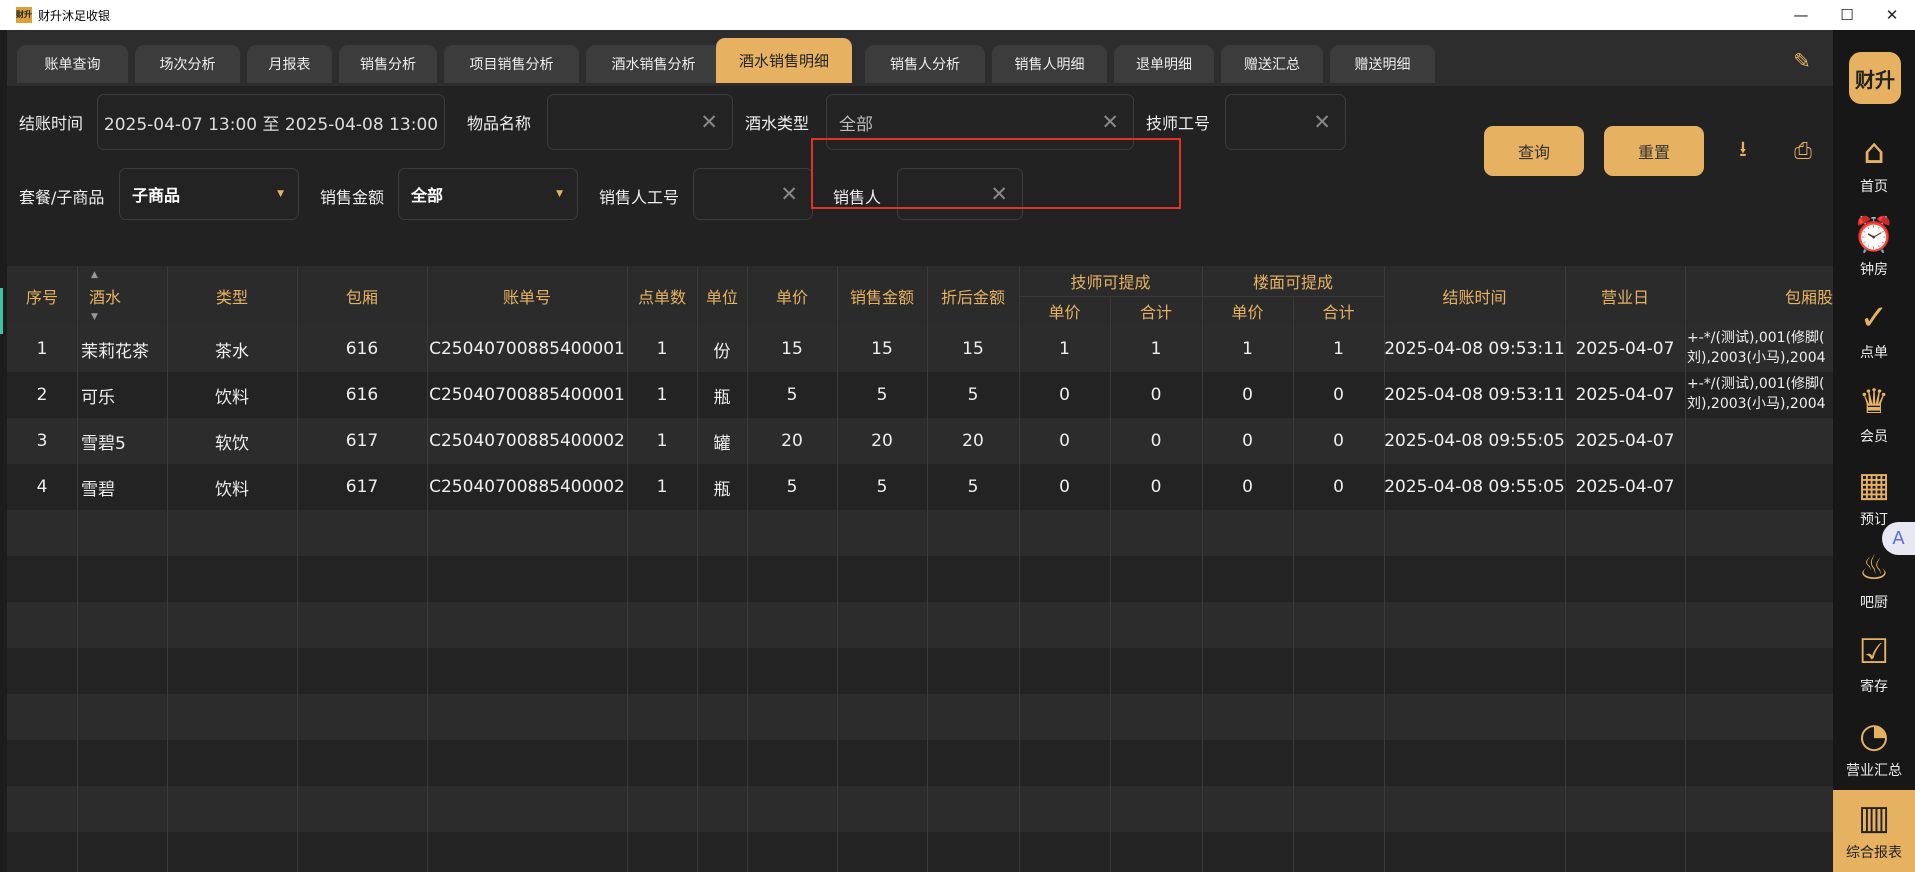 Image resolution: width=1915 pixels, height=872 pixels. Describe the element at coordinates (1874, 586) in the screenshot. I see `sidebar-item-kitchen: ♨ 吧厨` at that location.